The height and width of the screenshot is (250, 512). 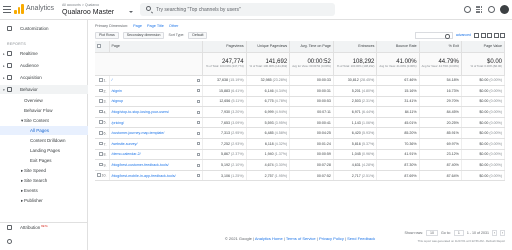 I want to click on sidebar-item-site-content: ▾ Site Content, so click(x=44, y=120).